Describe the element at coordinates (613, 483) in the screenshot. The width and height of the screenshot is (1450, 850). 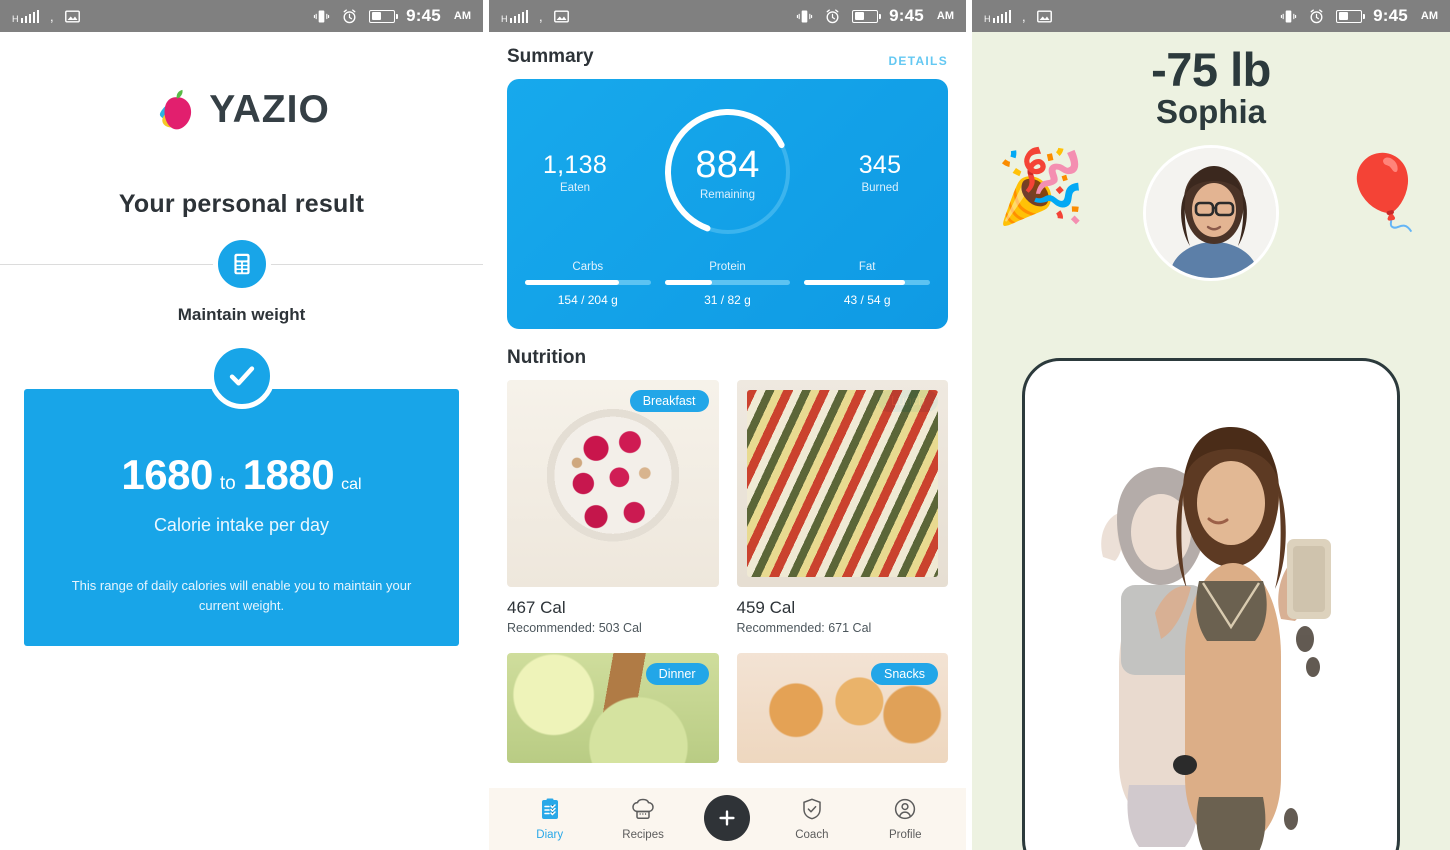
I see `meal-photo: Breakfast` at that location.